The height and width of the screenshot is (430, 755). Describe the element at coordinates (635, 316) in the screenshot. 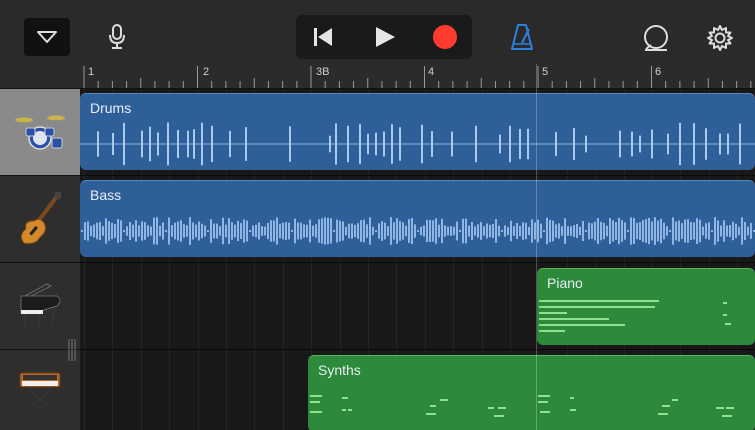

I see `piano-midi-notes` at that location.